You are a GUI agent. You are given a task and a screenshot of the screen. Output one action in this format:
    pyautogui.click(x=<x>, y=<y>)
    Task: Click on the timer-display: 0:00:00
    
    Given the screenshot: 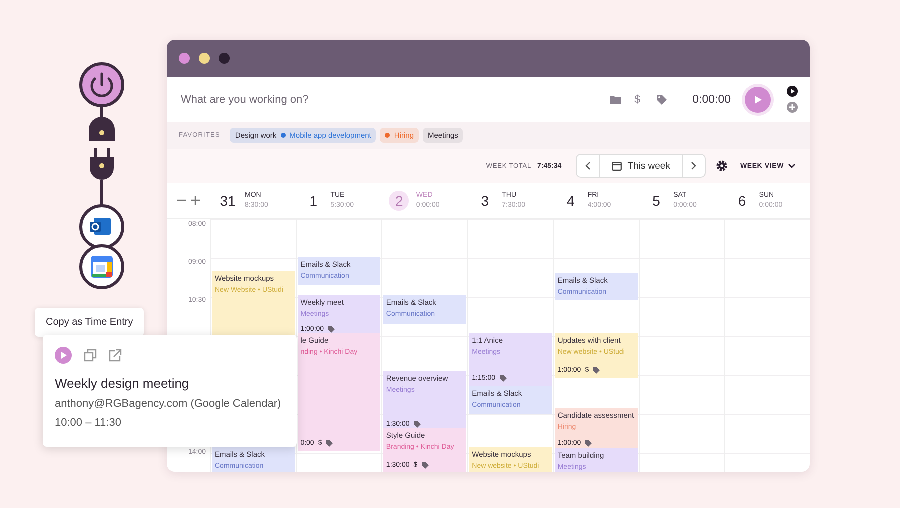 What is the action you would take?
    pyautogui.click(x=711, y=100)
    